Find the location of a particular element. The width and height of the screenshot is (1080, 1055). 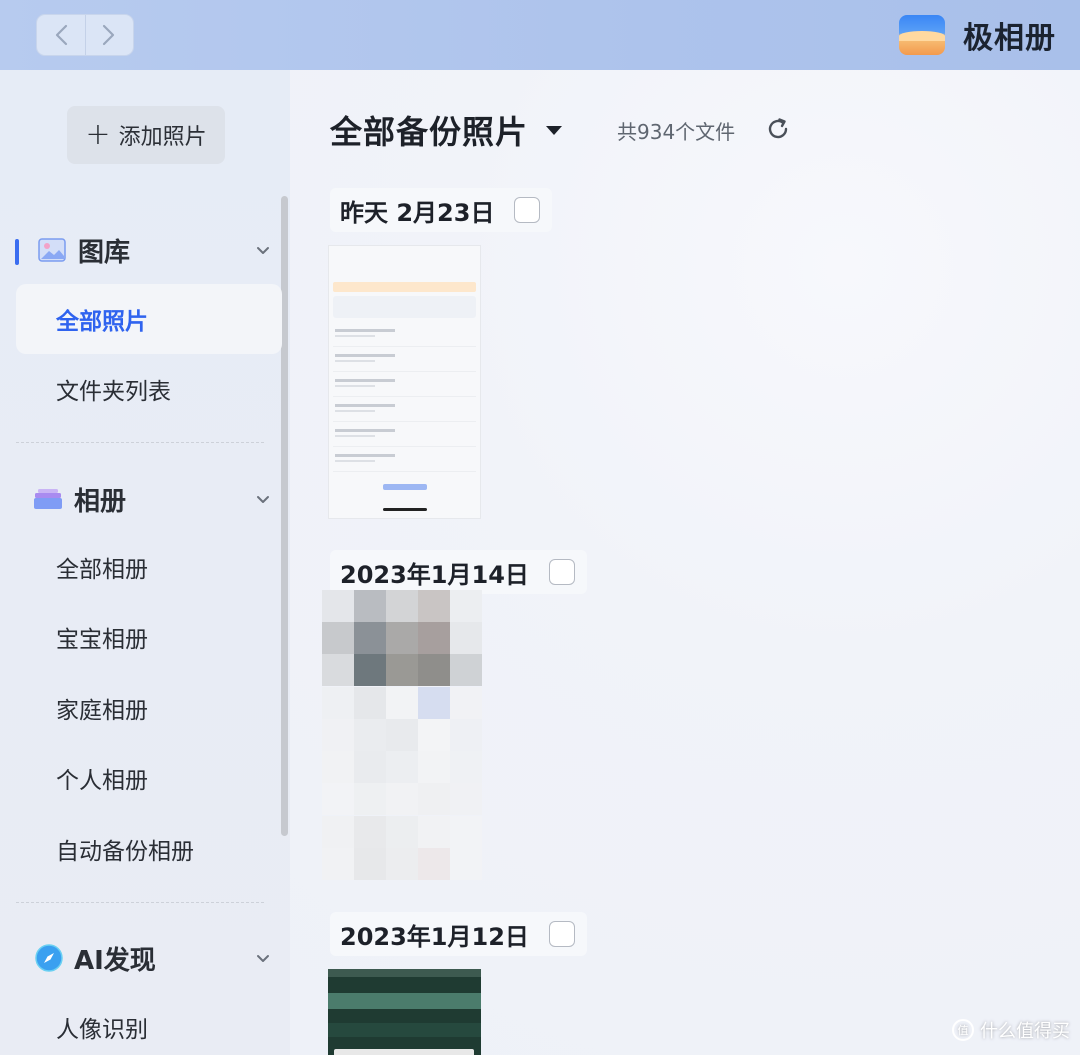

albums-icon is located at coordinates (48, 499).